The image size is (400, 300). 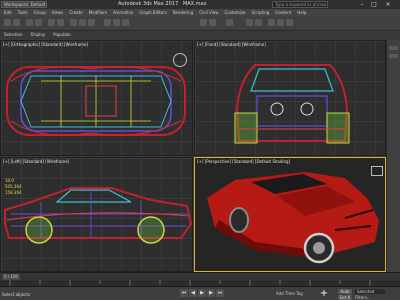 What do you see at coordinates (249, 22) in the screenshot?
I see `curve-editor-icon` at bounding box center [249, 22].